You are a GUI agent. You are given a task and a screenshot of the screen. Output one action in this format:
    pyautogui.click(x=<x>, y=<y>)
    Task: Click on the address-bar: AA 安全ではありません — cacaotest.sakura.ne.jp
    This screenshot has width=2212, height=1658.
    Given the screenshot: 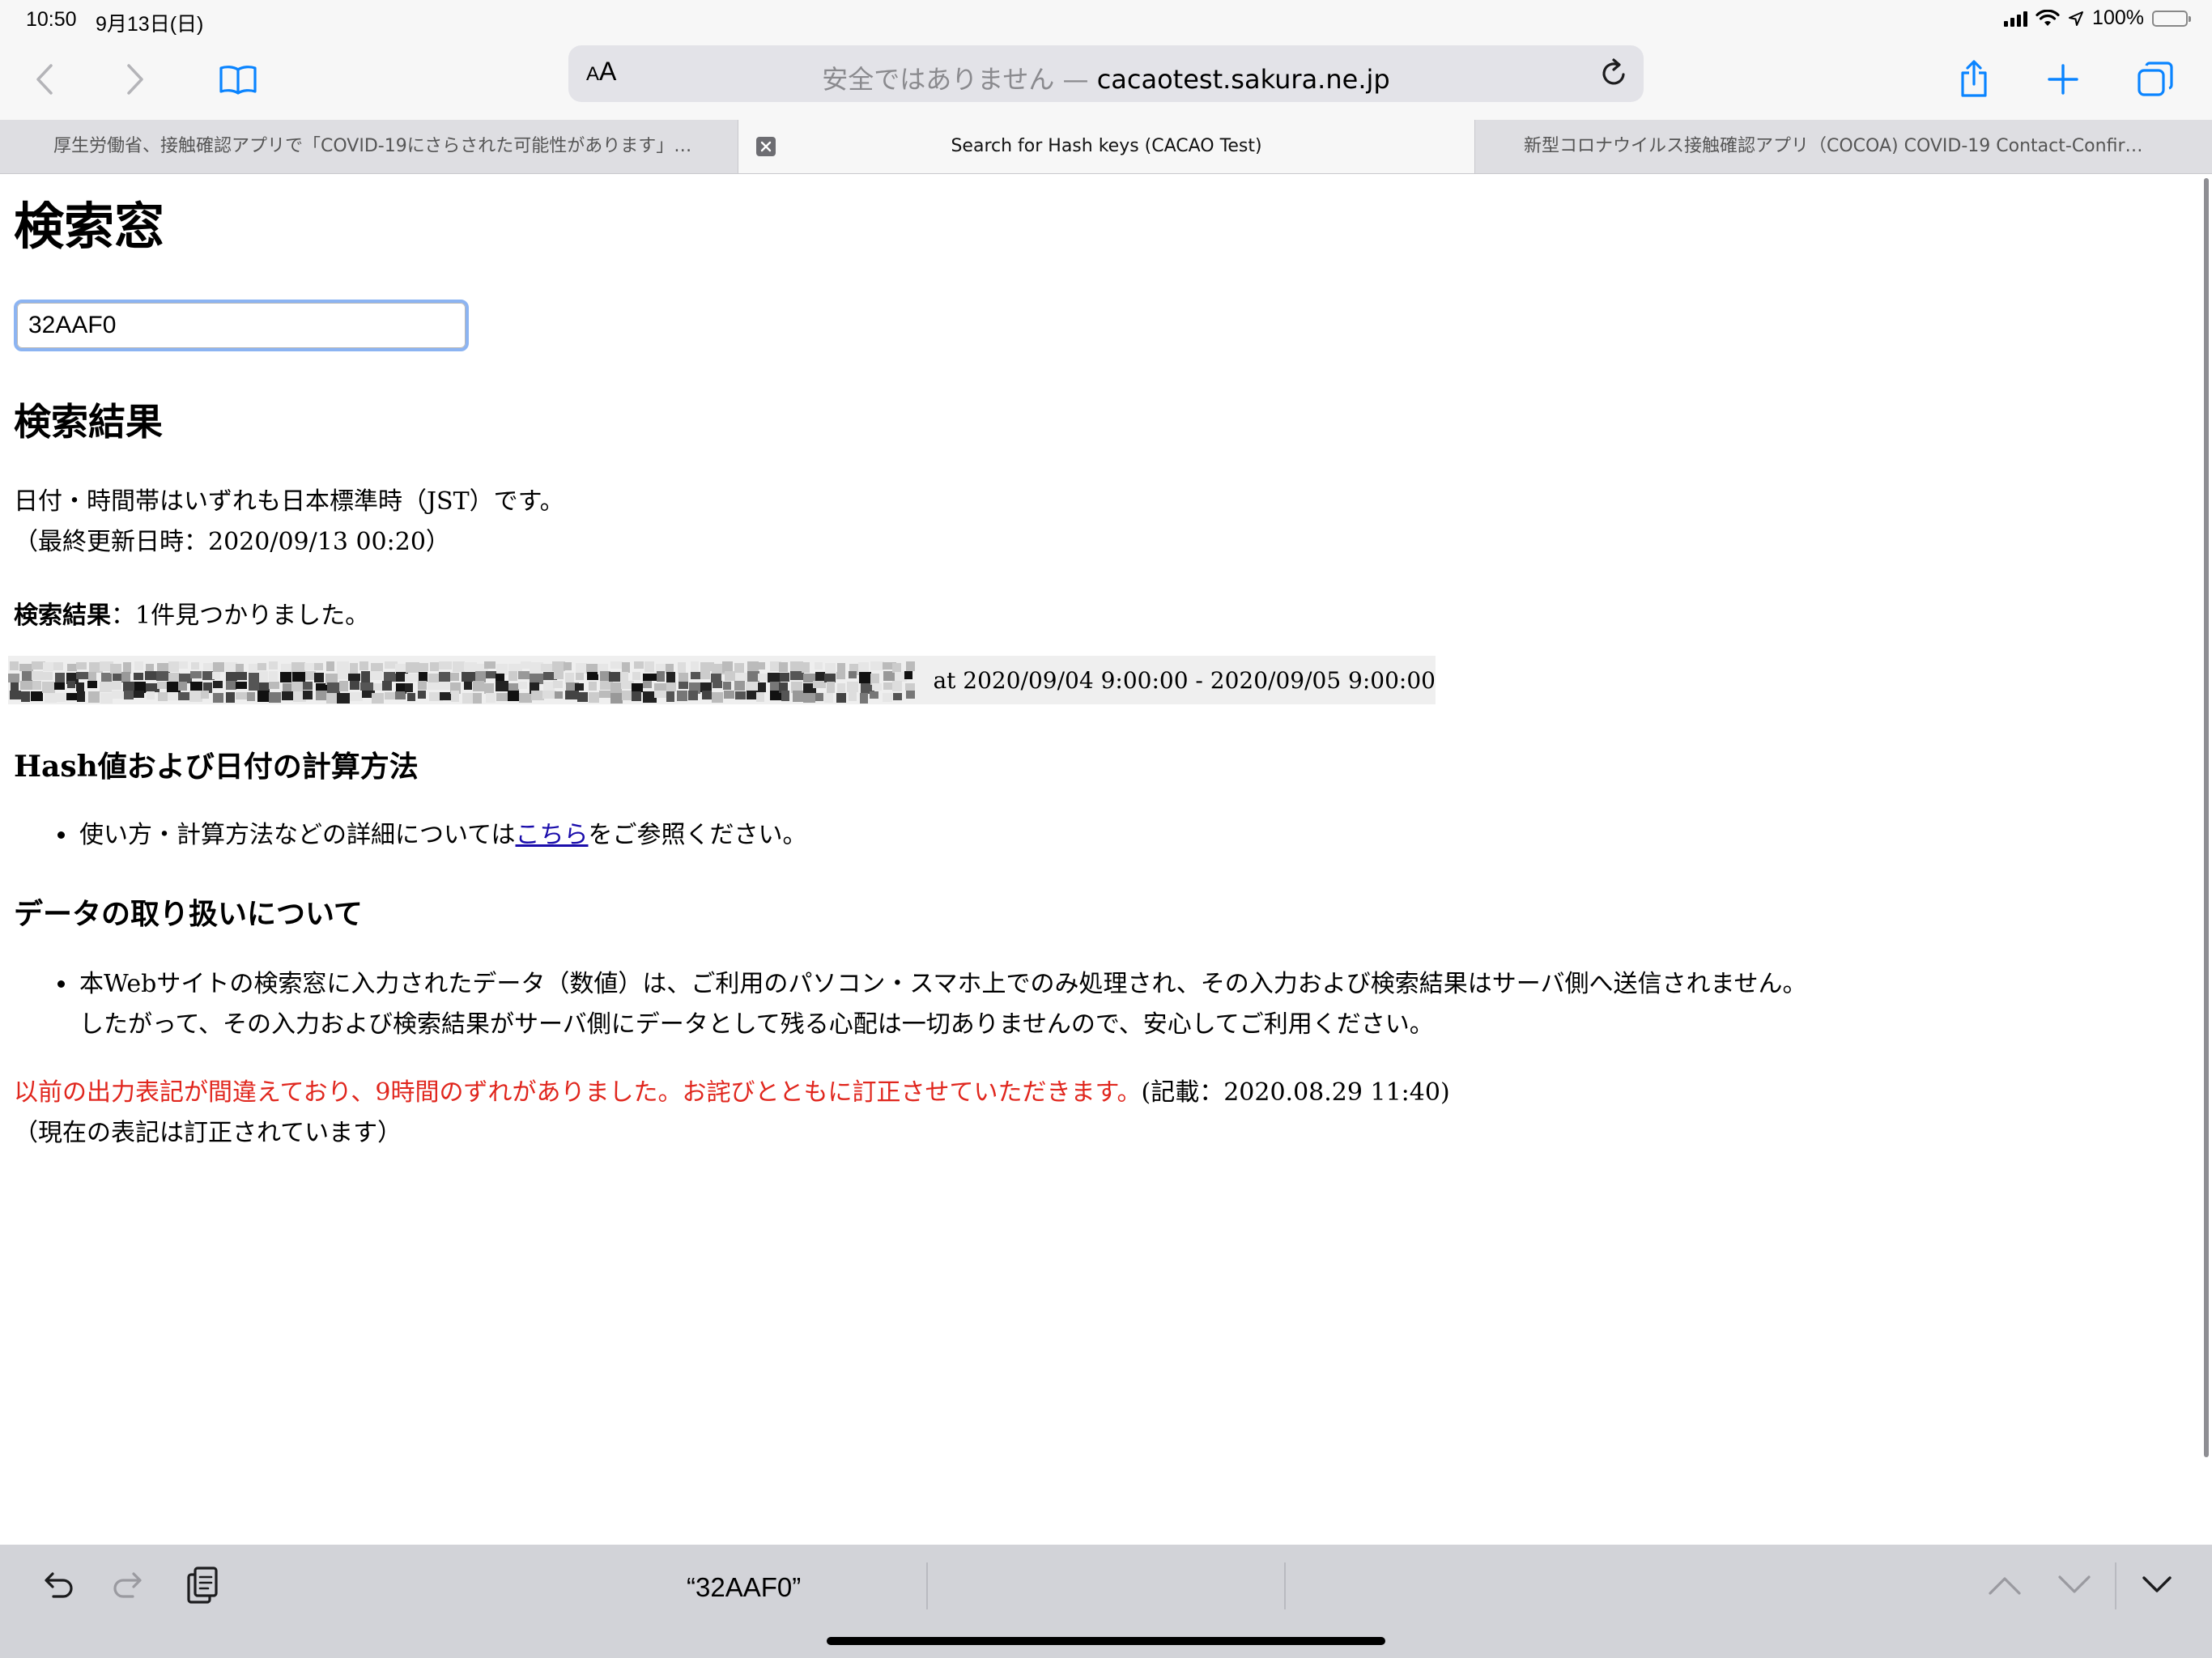 What is the action you would take?
    pyautogui.click(x=1106, y=73)
    